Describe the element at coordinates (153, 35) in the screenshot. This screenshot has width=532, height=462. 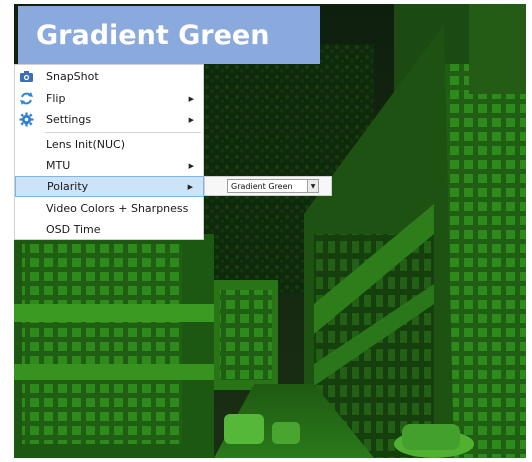
I see `palette-banner-title: Gradient Green` at that location.